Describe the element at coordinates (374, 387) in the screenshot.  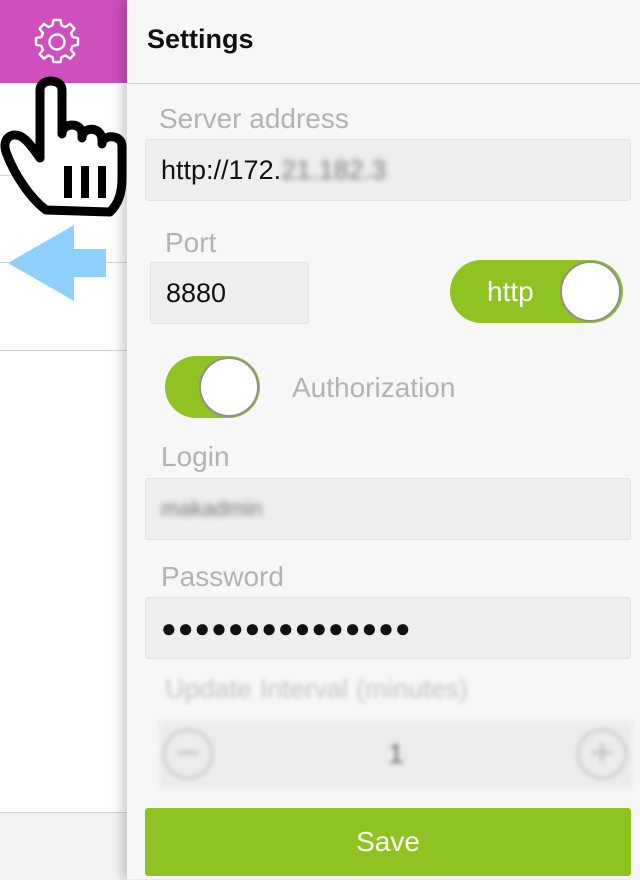
I see `authorization-label: Authorization` at that location.